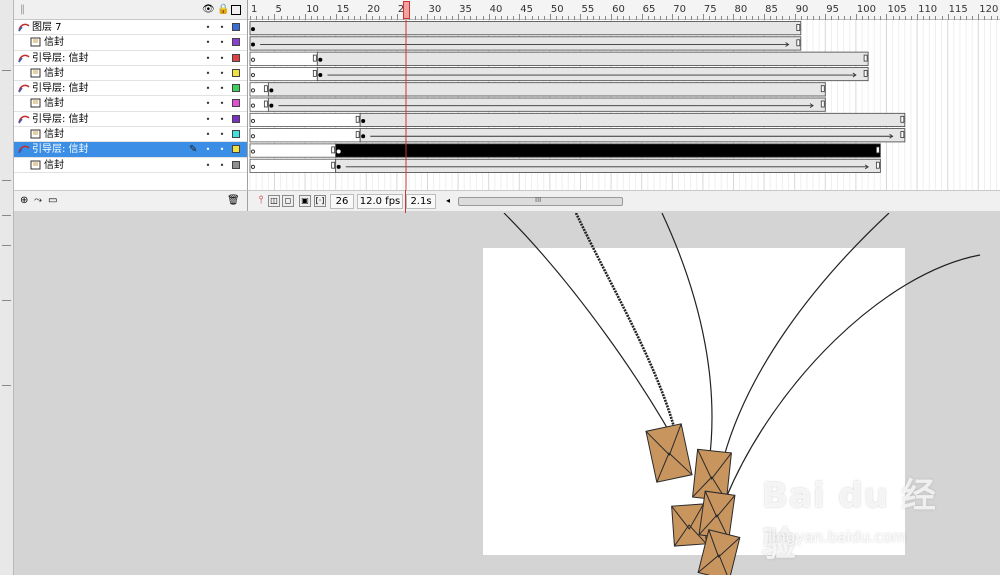 The image size is (1000, 575). I want to click on guided-layer-icon, so click(35, 42).